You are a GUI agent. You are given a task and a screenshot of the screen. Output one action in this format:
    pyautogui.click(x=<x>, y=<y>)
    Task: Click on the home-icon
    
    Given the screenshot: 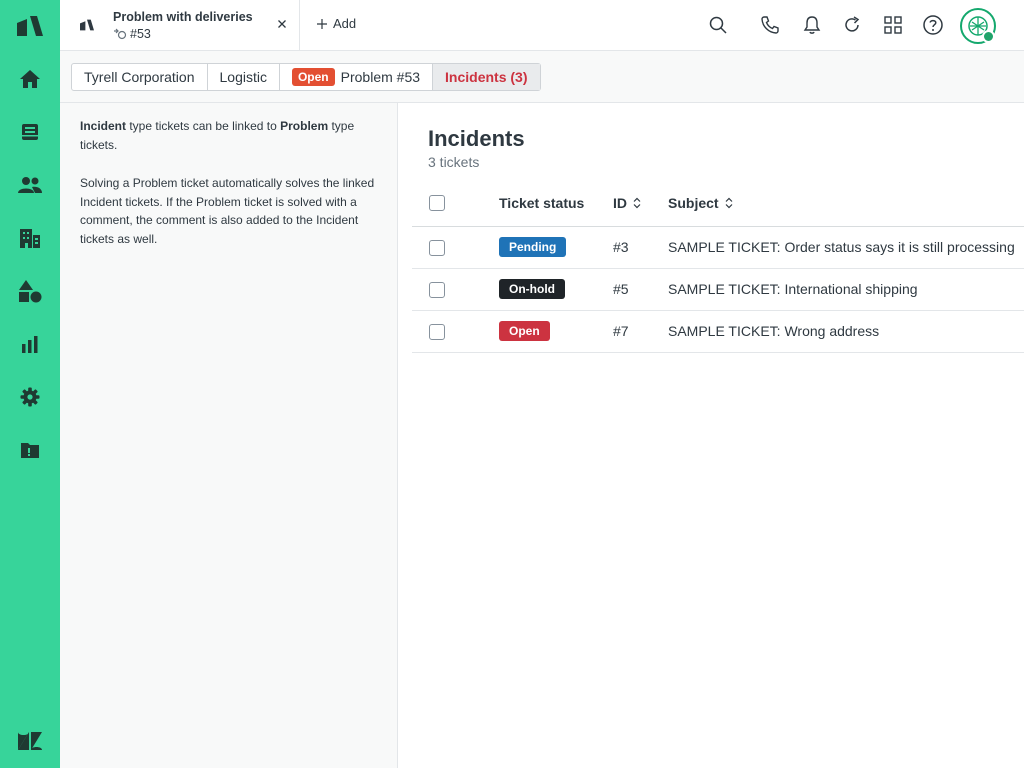 What is the action you would take?
    pyautogui.click(x=30, y=79)
    